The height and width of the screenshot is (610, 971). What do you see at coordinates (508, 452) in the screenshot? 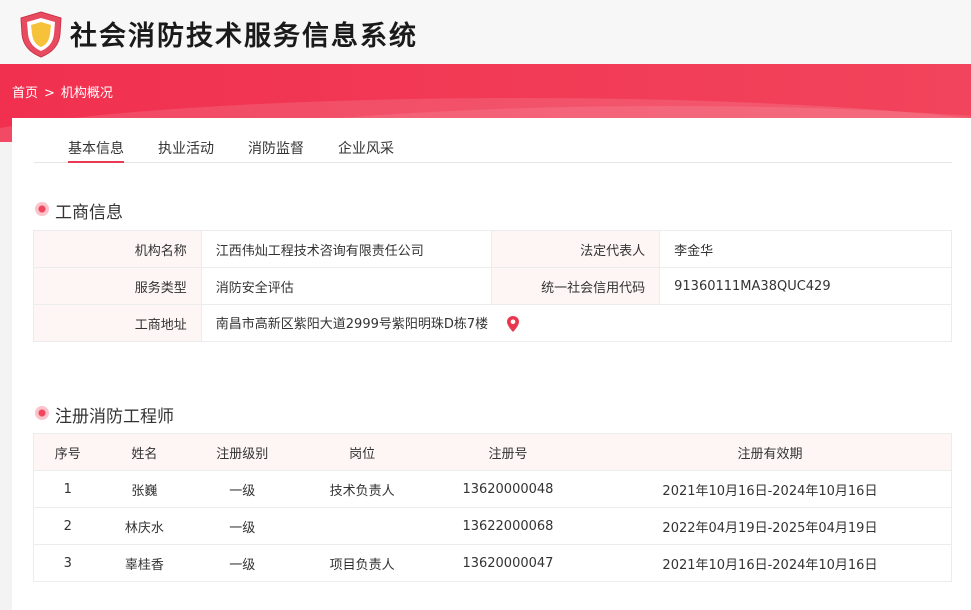
I see `column-header-reg-no: 注册号` at bounding box center [508, 452].